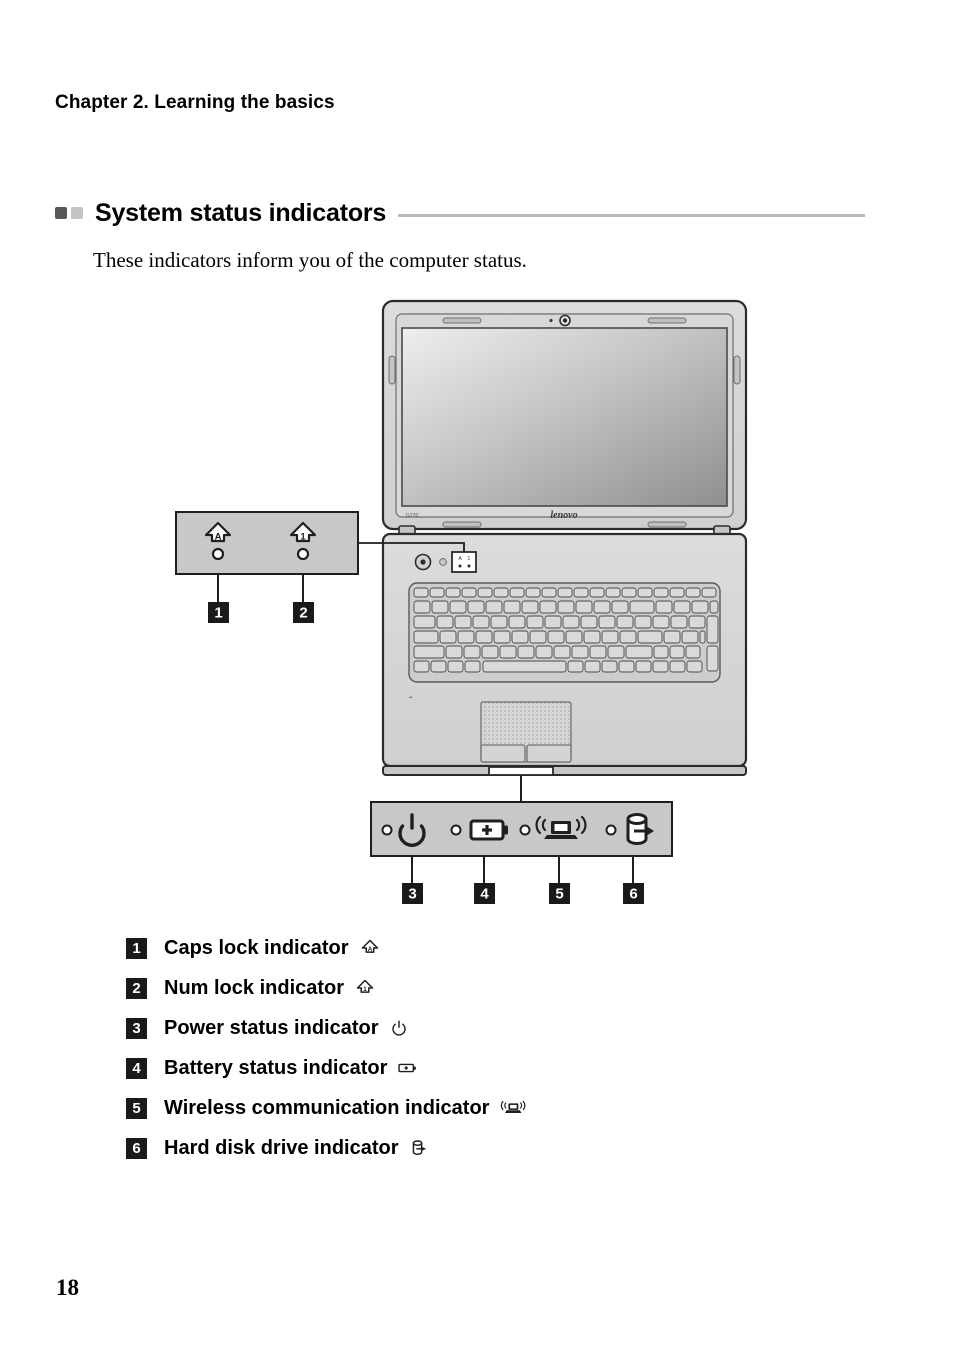  I want to click on num-lock-icon: 1, so click(365, 988).